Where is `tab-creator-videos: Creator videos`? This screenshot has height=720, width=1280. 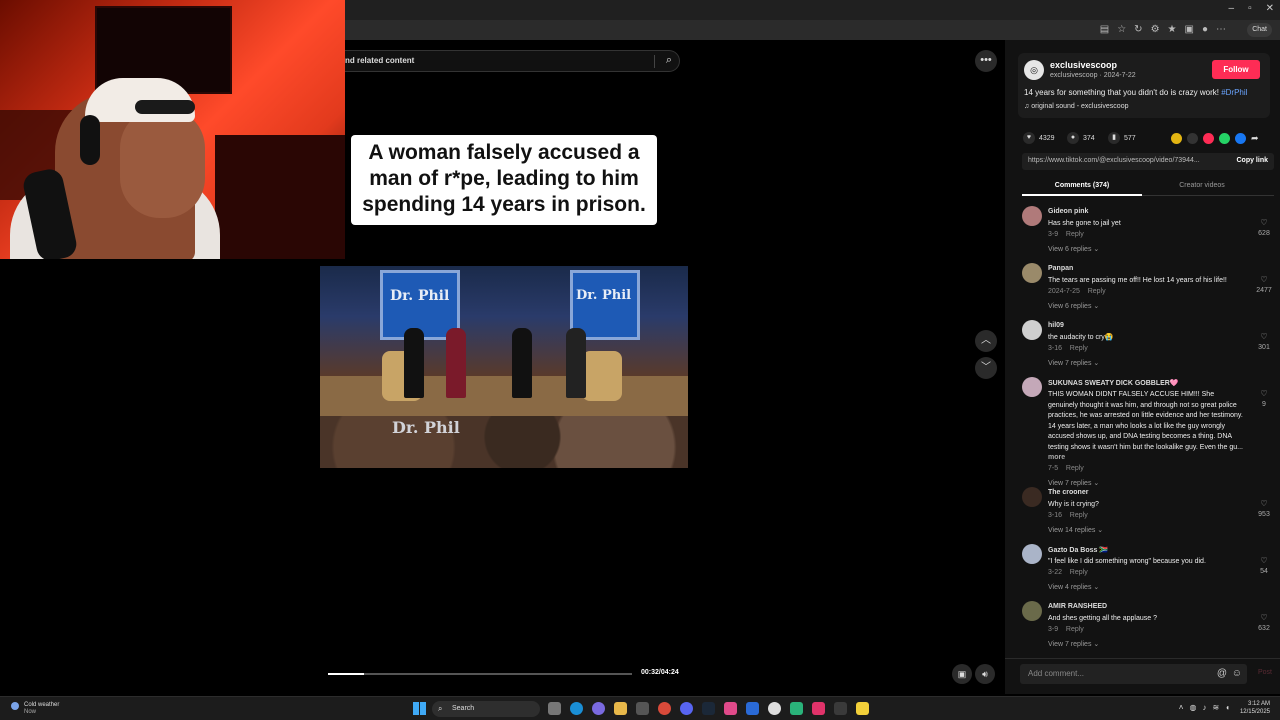 tab-creator-videos: Creator videos is located at coordinates (1202, 185).